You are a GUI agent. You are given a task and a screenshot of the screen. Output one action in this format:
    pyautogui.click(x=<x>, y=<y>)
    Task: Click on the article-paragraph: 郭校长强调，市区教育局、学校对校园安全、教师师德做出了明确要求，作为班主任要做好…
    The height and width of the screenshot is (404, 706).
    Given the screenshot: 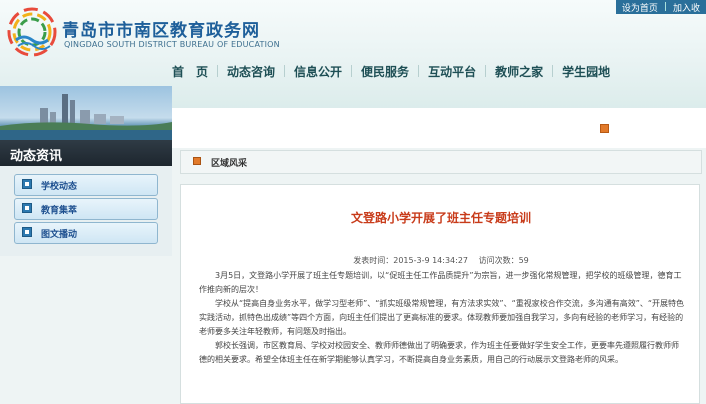 What is the action you would take?
    pyautogui.click(x=439, y=352)
    